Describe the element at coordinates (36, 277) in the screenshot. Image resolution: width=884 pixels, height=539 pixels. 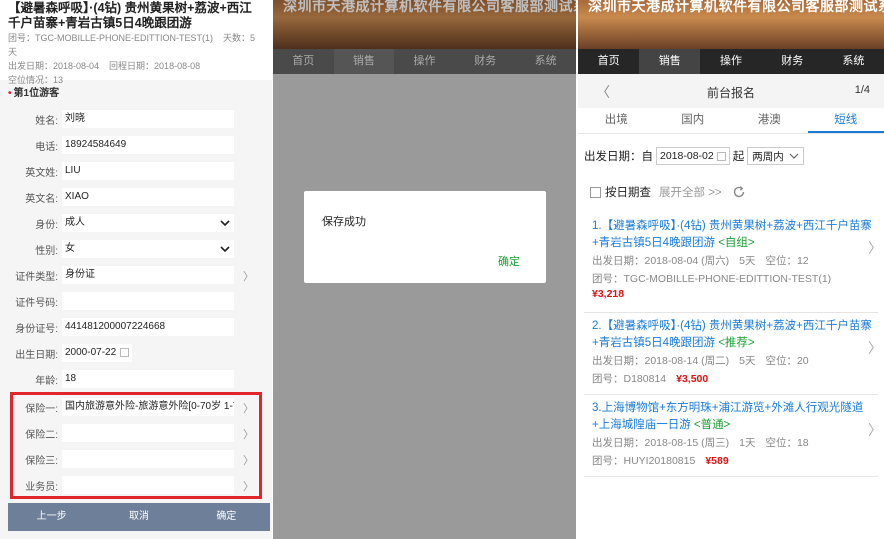
I see `cert-type-label: 证件类型:` at that location.